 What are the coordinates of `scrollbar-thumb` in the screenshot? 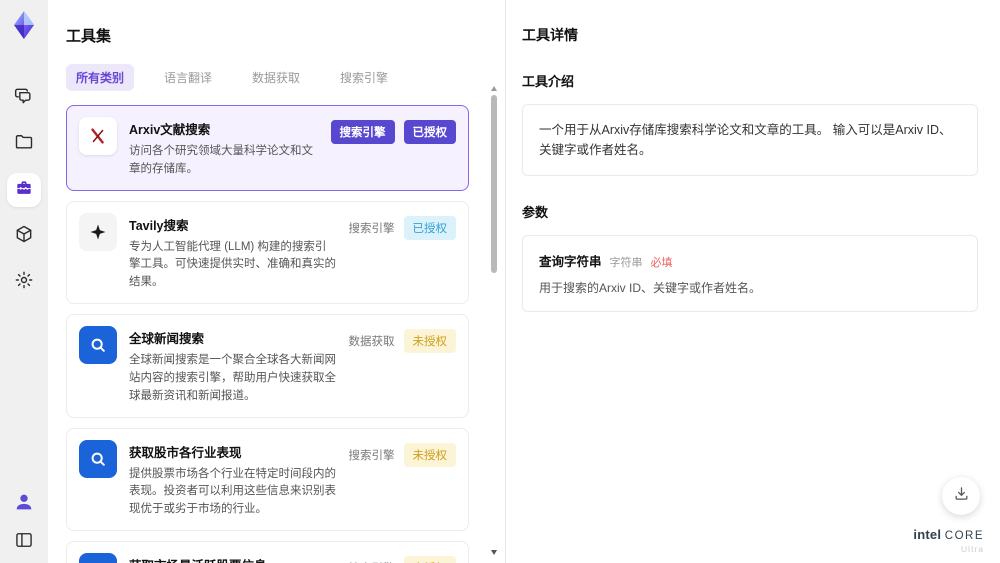 It's located at (494, 184).